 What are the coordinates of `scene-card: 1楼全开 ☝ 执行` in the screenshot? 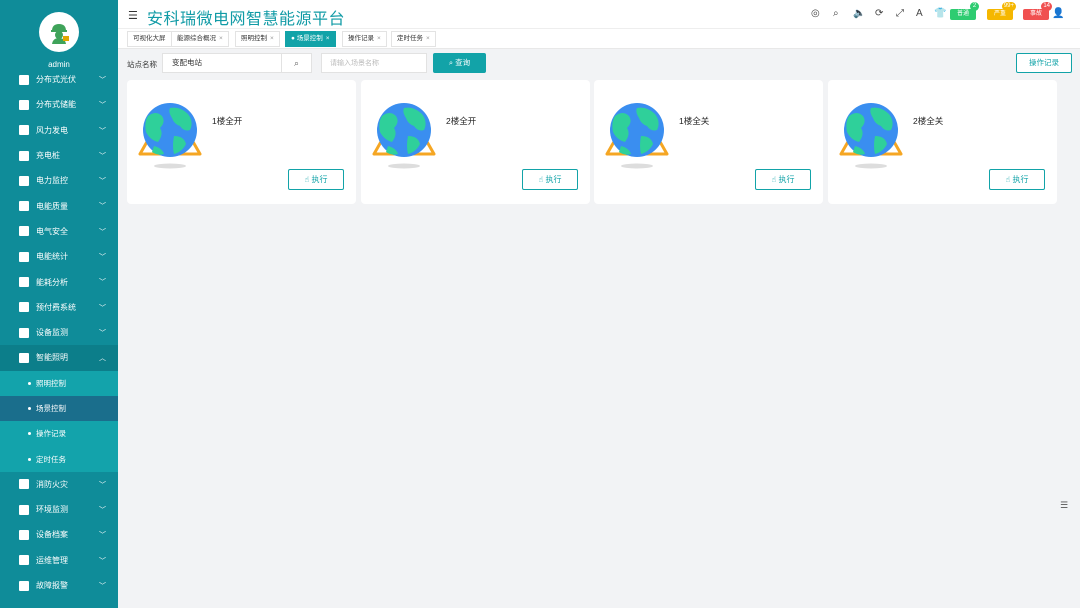 It's located at (241, 142).